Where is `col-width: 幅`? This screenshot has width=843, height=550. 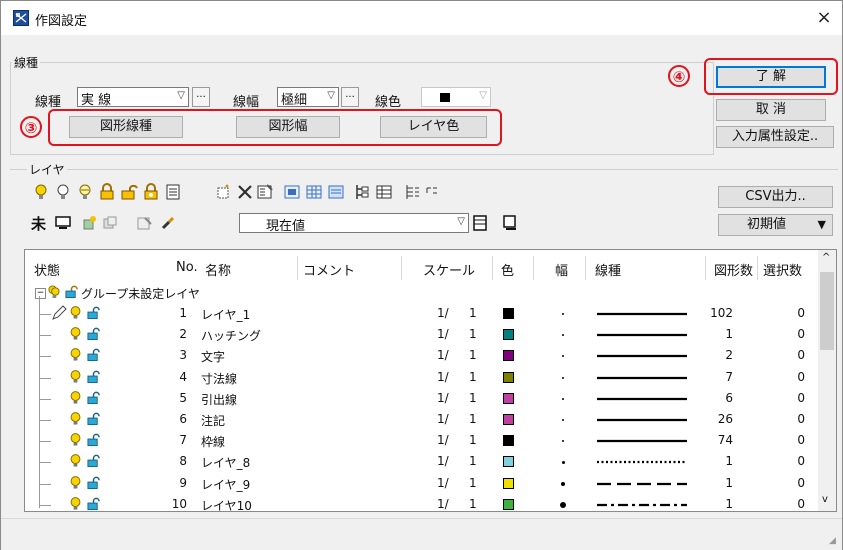
col-width: 幅 is located at coordinates (561, 269).